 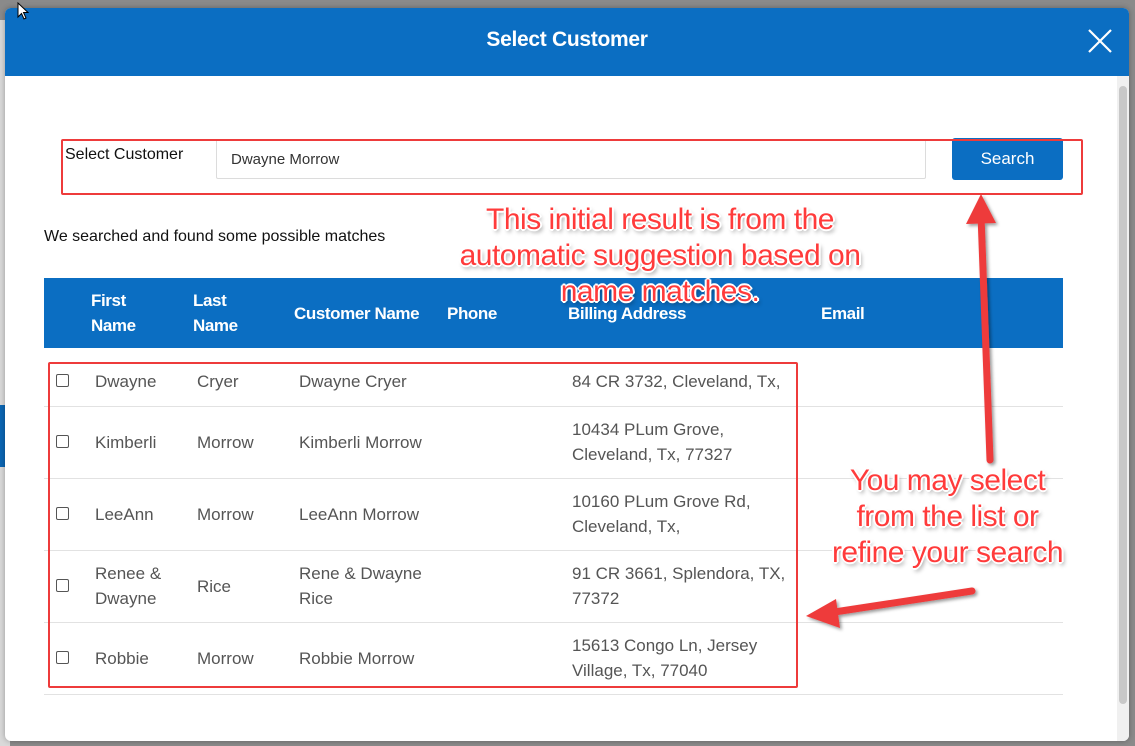 What do you see at coordinates (1123, 395) in the screenshot?
I see `scrollbar-thumb` at bounding box center [1123, 395].